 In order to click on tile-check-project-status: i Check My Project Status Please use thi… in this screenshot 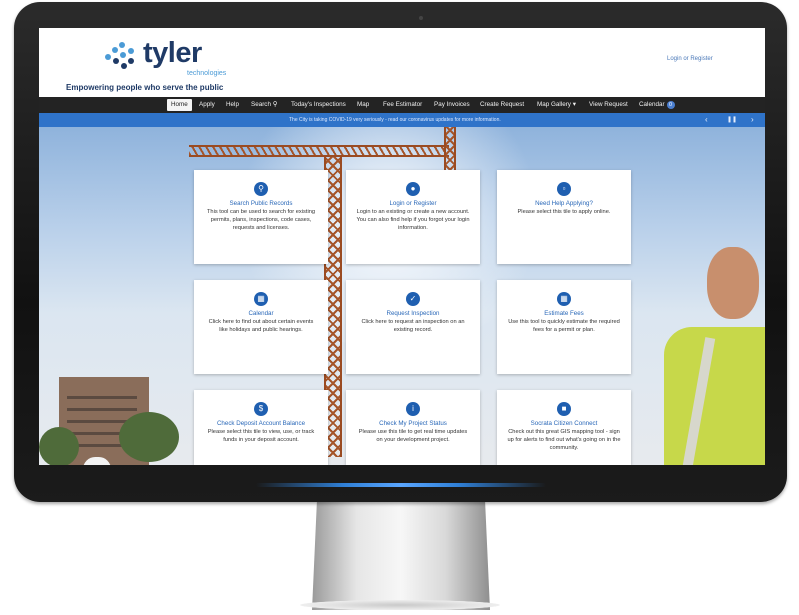, I will do `click(413, 427)`.